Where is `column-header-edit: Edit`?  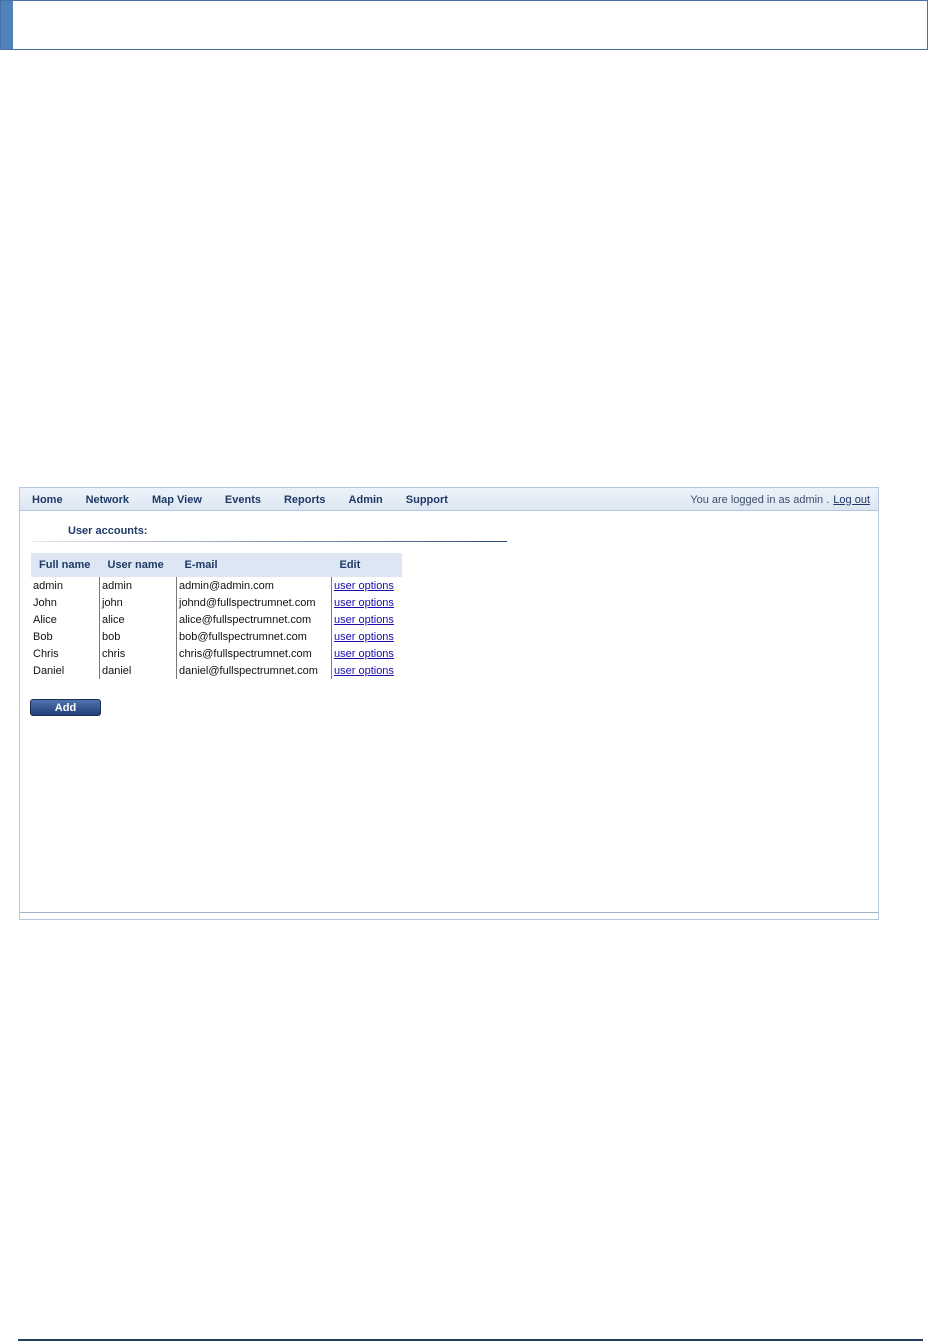 column-header-edit: Edit is located at coordinates (366, 565).